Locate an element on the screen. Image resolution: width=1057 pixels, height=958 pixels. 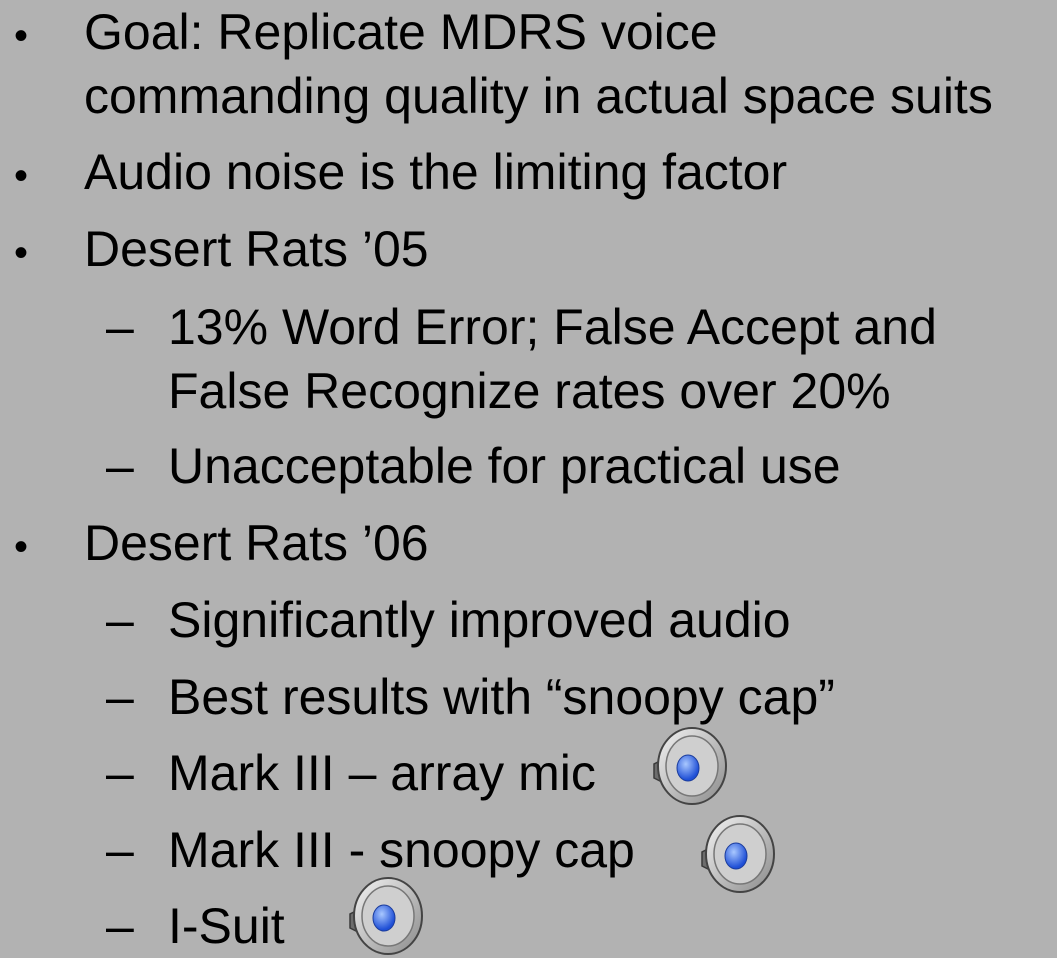
bullet-text-goal-line1: Goal: Replicate MDRS voice is located at coordinates (401, 32).